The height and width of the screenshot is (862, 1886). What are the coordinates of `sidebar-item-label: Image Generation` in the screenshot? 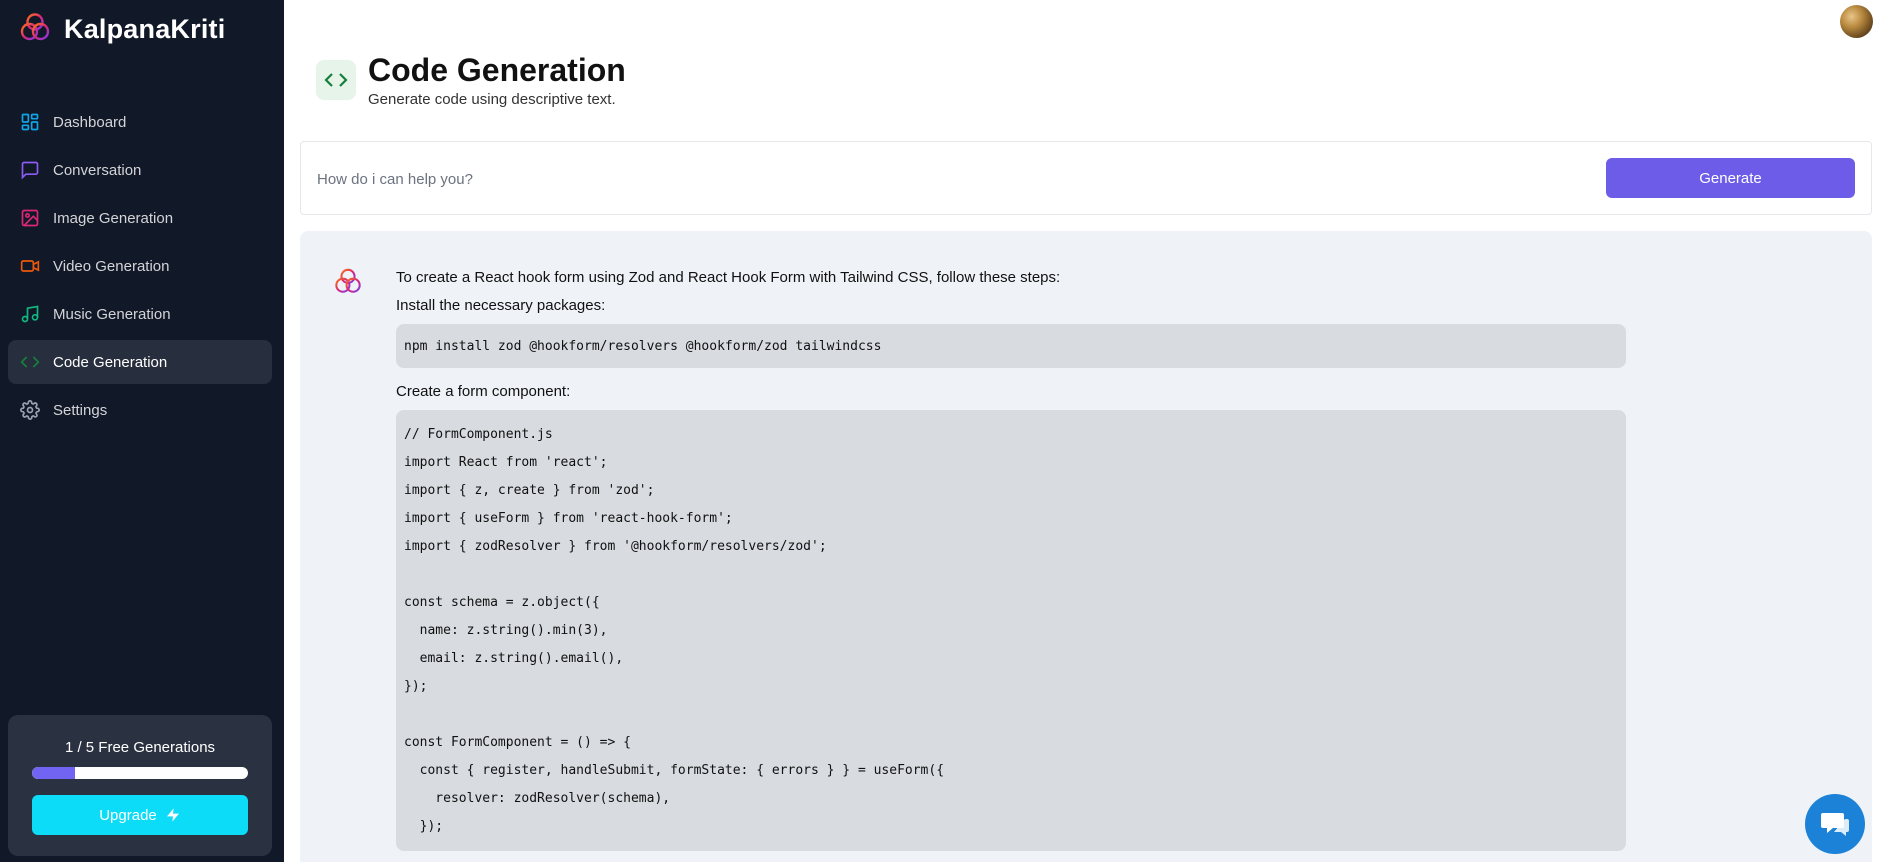 It's located at (113, 218).